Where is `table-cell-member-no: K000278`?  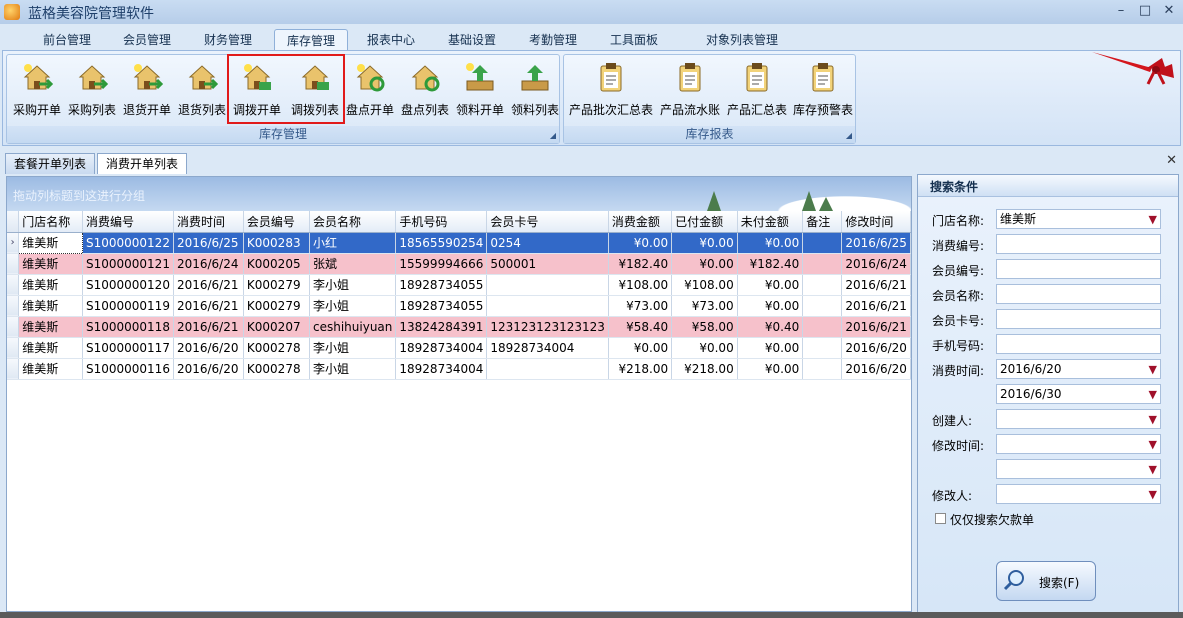
table-cell-member-no: K000278 is located at coordinates (277, 348).